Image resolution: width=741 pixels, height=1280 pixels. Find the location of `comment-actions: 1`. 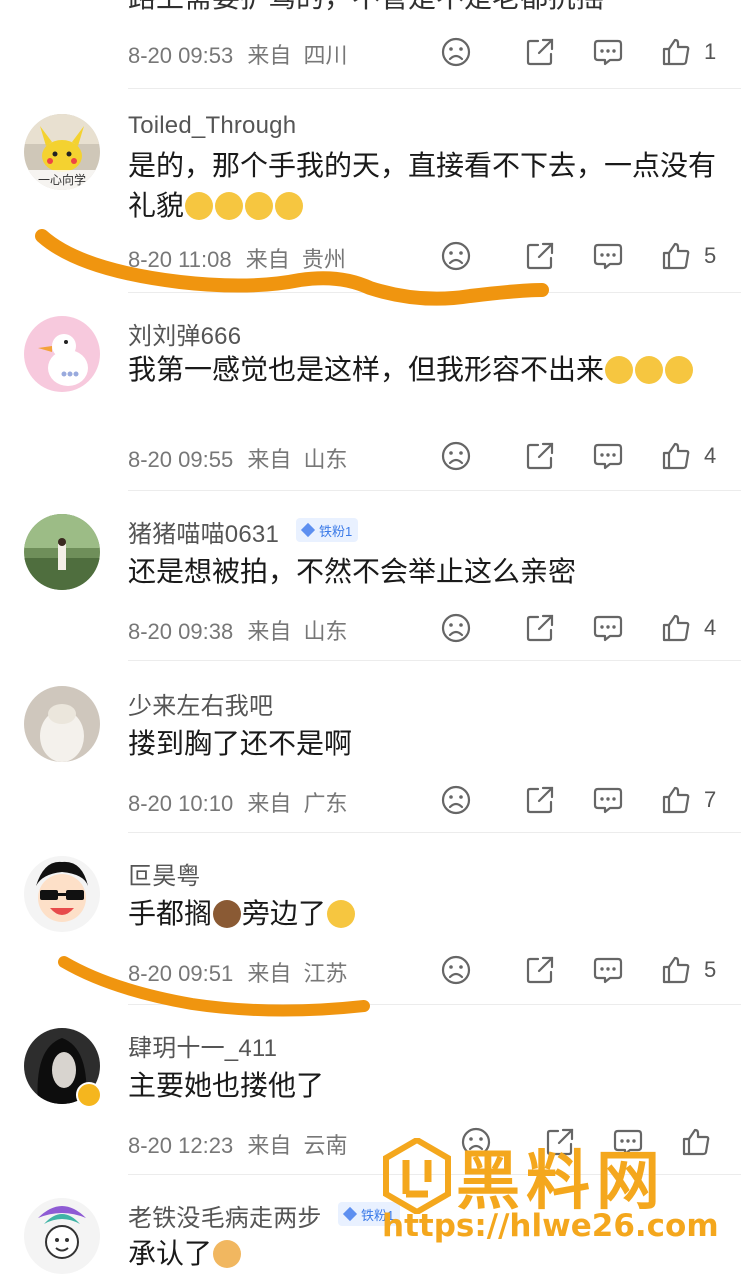

comment-actions: 1 is located at coordinates (583, 52).